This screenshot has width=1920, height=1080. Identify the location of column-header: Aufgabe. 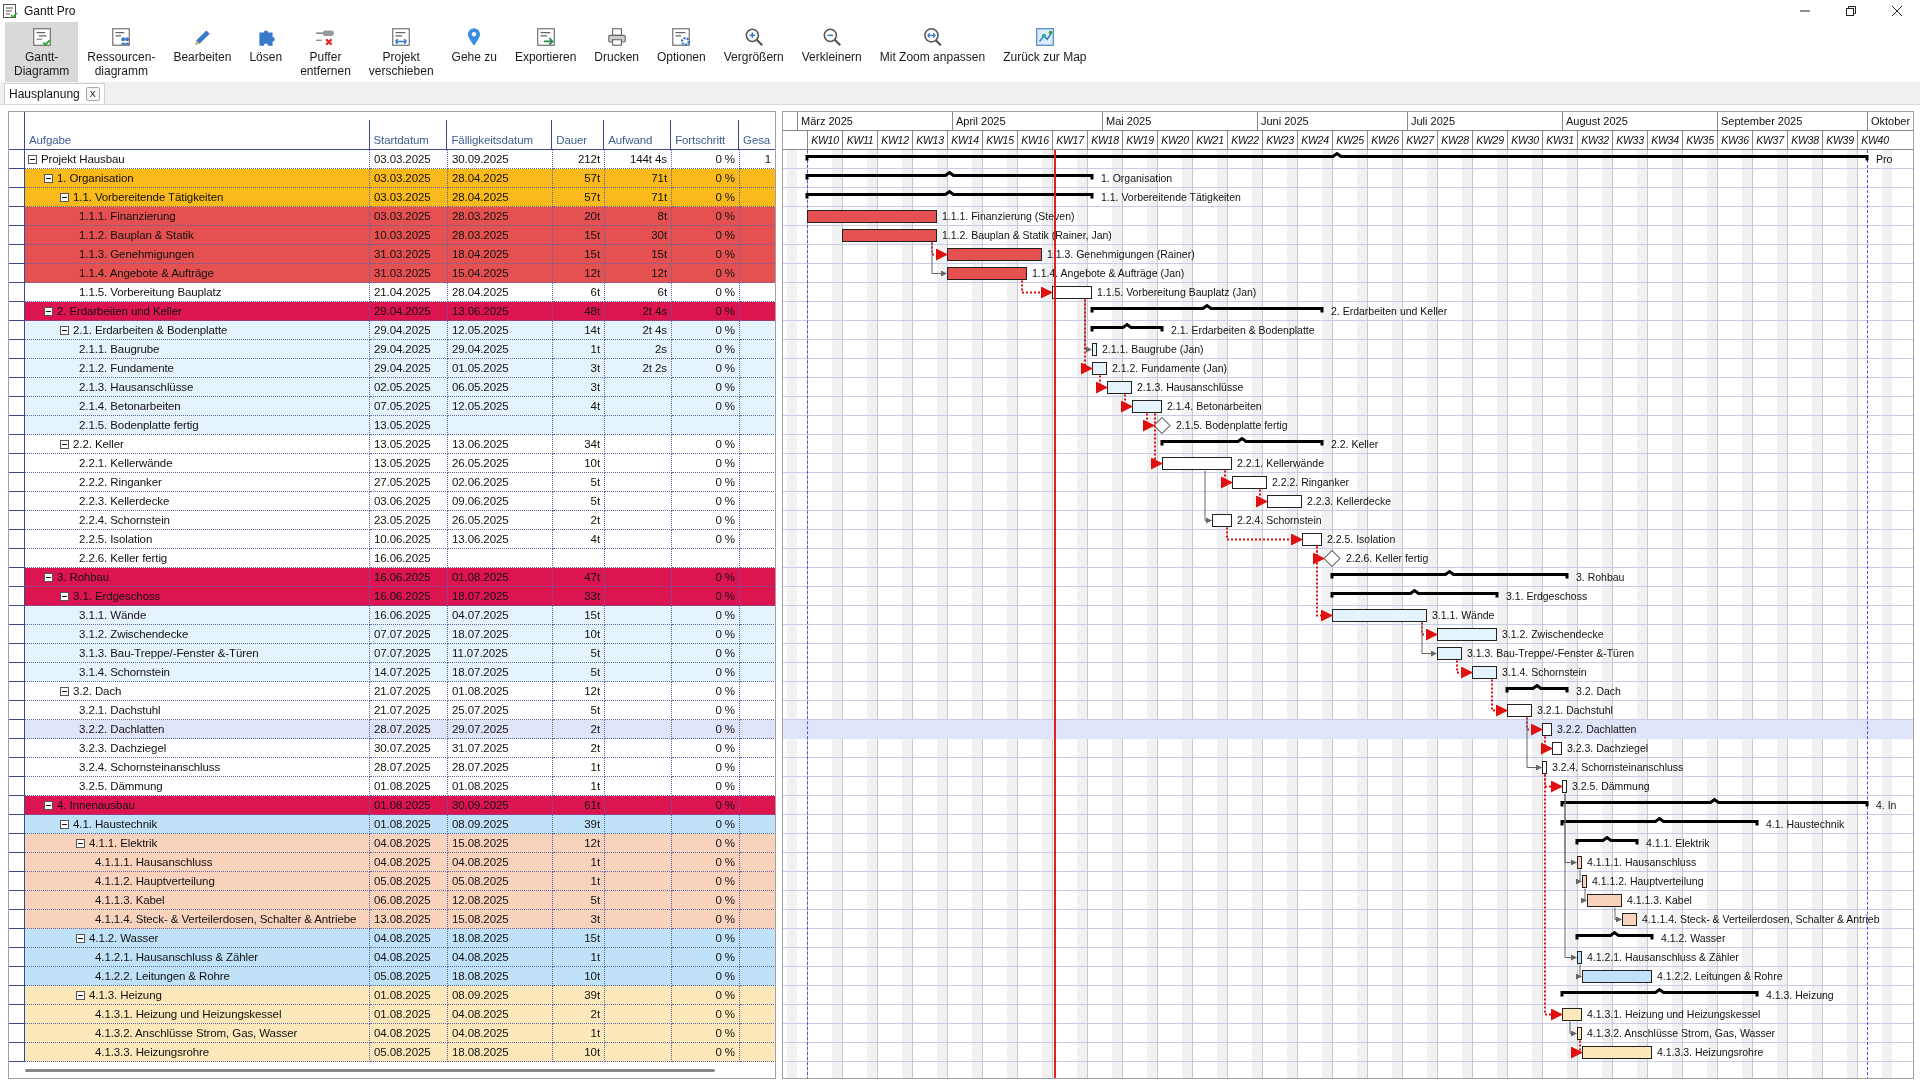
(197, 134).